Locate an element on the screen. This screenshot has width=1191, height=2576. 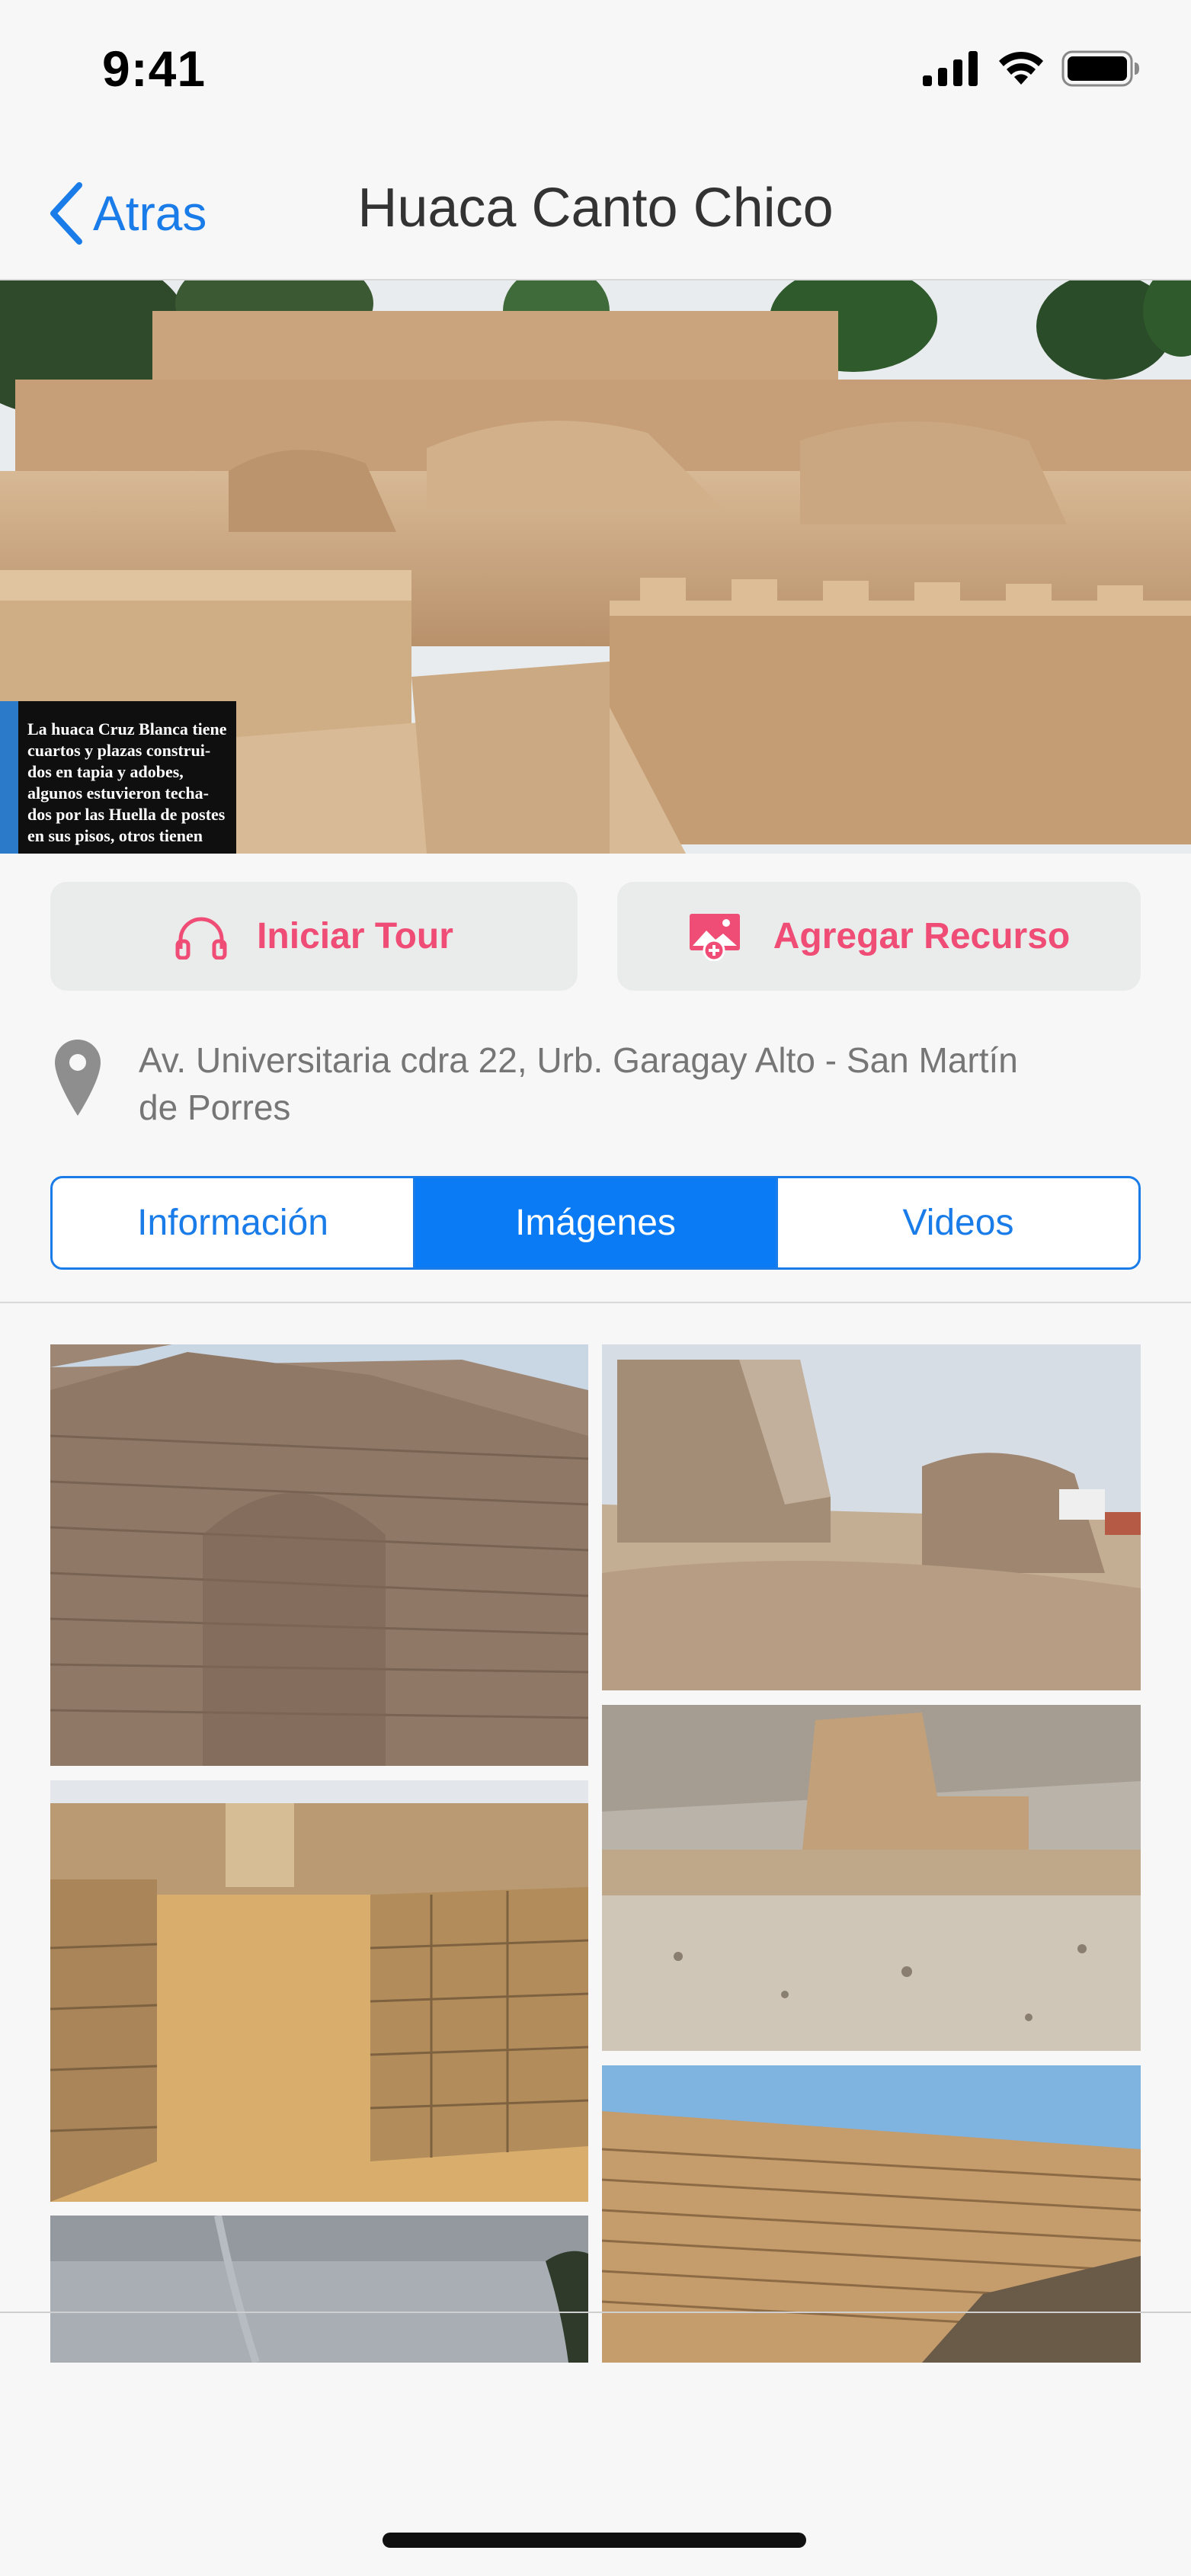
add-image-icon is located at coordinates (715, 937).